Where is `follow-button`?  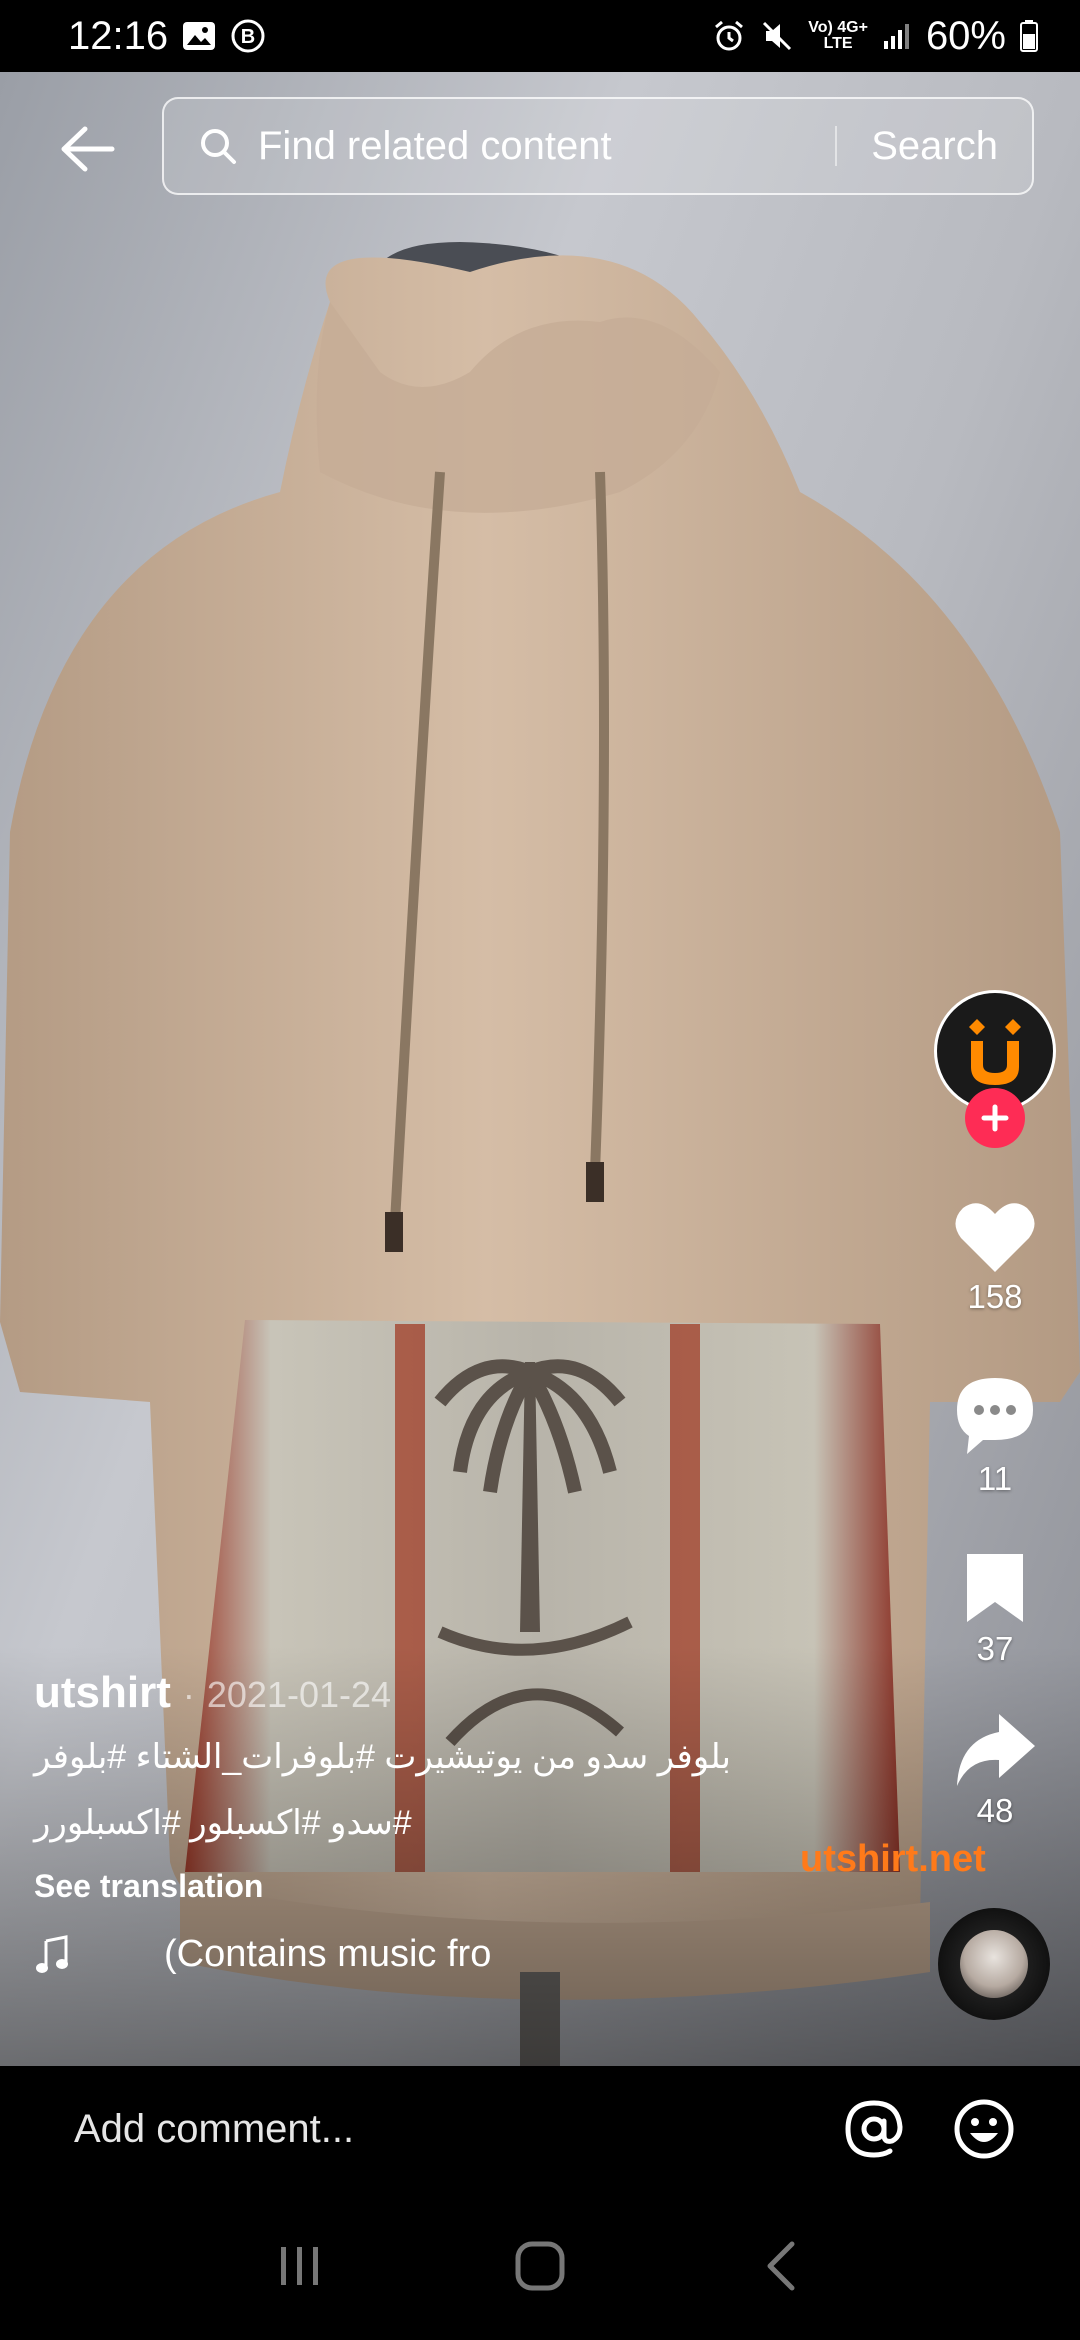 follow-button is located at coordinates (995, 1118).